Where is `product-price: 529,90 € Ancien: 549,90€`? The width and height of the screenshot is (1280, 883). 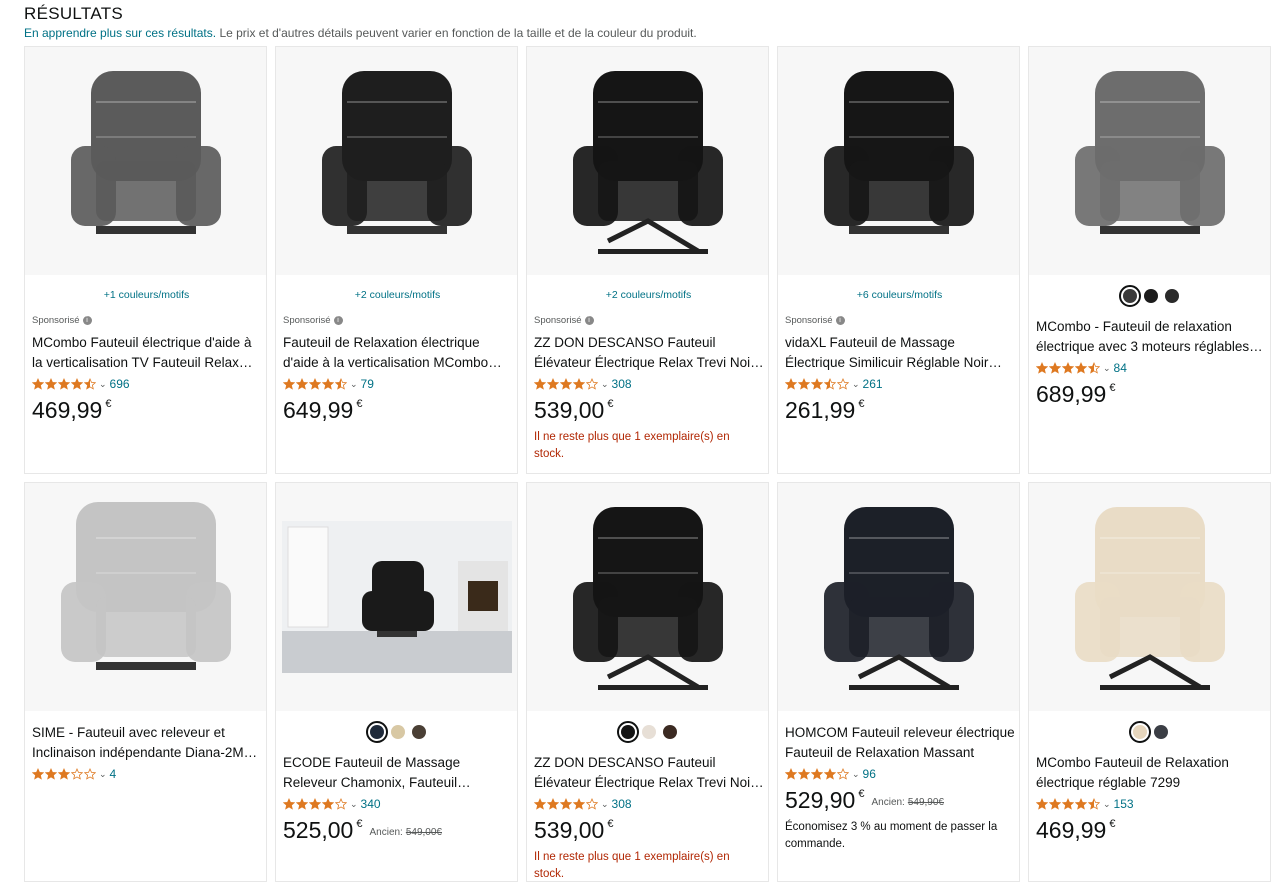 product-price: 529,90 € Ancien: 549,90€ is located at coordinates (864, 800).